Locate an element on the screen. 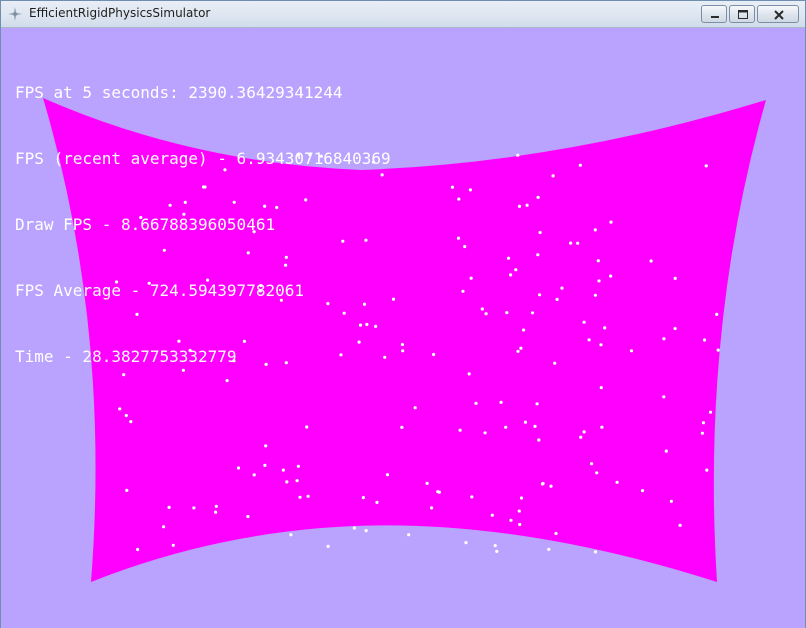 This screenshot has width=806, height=628. hud-time: Time - 28.3827753332779 is located at coordinates (126, 356).